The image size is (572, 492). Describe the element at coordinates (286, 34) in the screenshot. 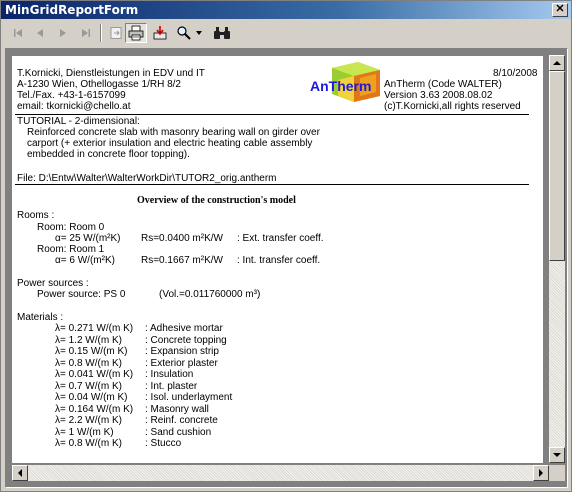

I see `toolbar` at that location.